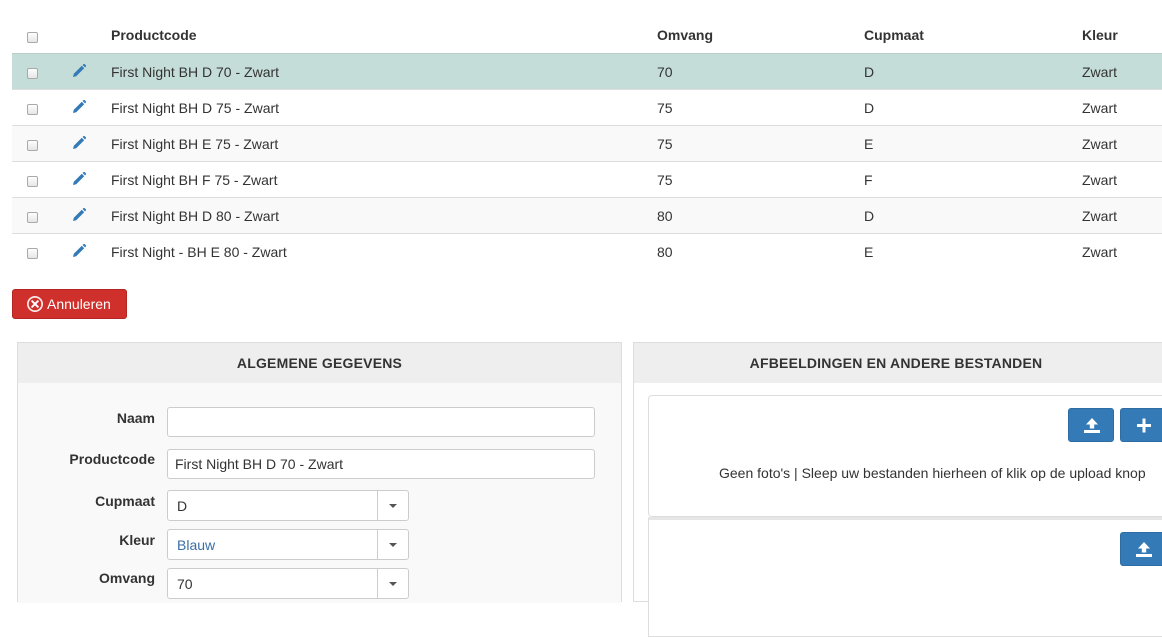 The image size is (1162, 637). I want to click on kleur-select-value: Blauw, so click(196, 545).